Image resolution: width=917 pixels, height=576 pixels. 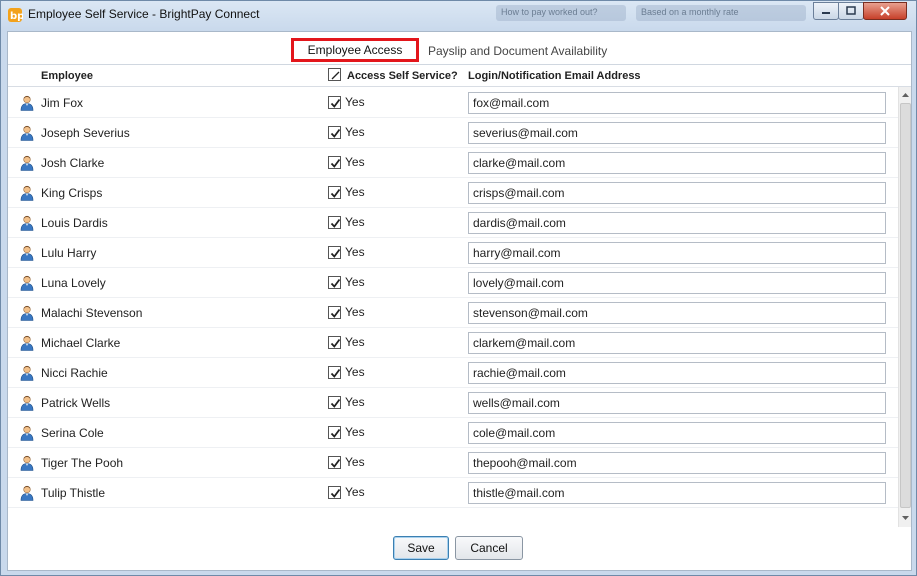 What do you see at coordinates (421, 548) in the screenshot?
I see `save-button: Save` at bounding box center [421, 548].